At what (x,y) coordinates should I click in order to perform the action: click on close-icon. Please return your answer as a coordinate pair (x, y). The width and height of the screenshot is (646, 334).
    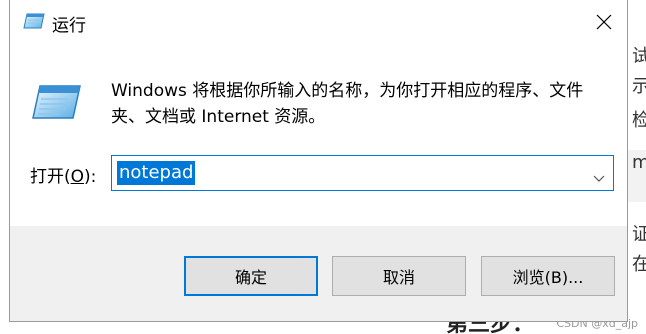
    Looking at the image, I should click on (604, 22).